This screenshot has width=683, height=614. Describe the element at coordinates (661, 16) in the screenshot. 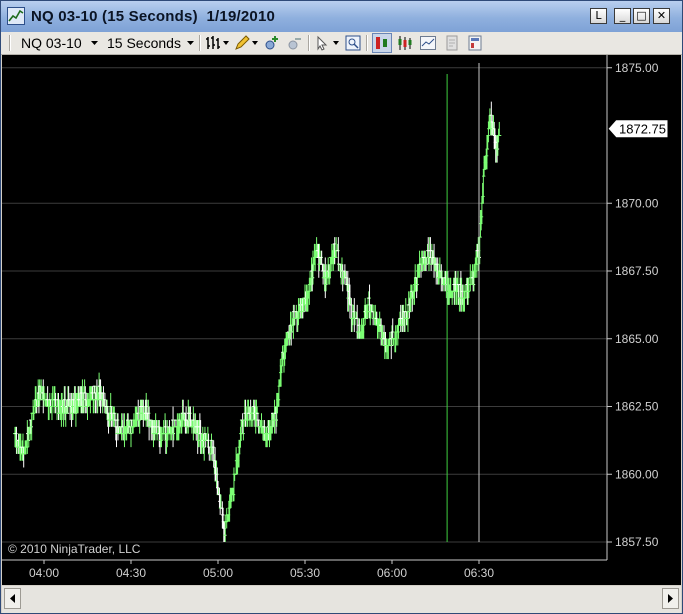

I see `close-button: ✕` at that location.